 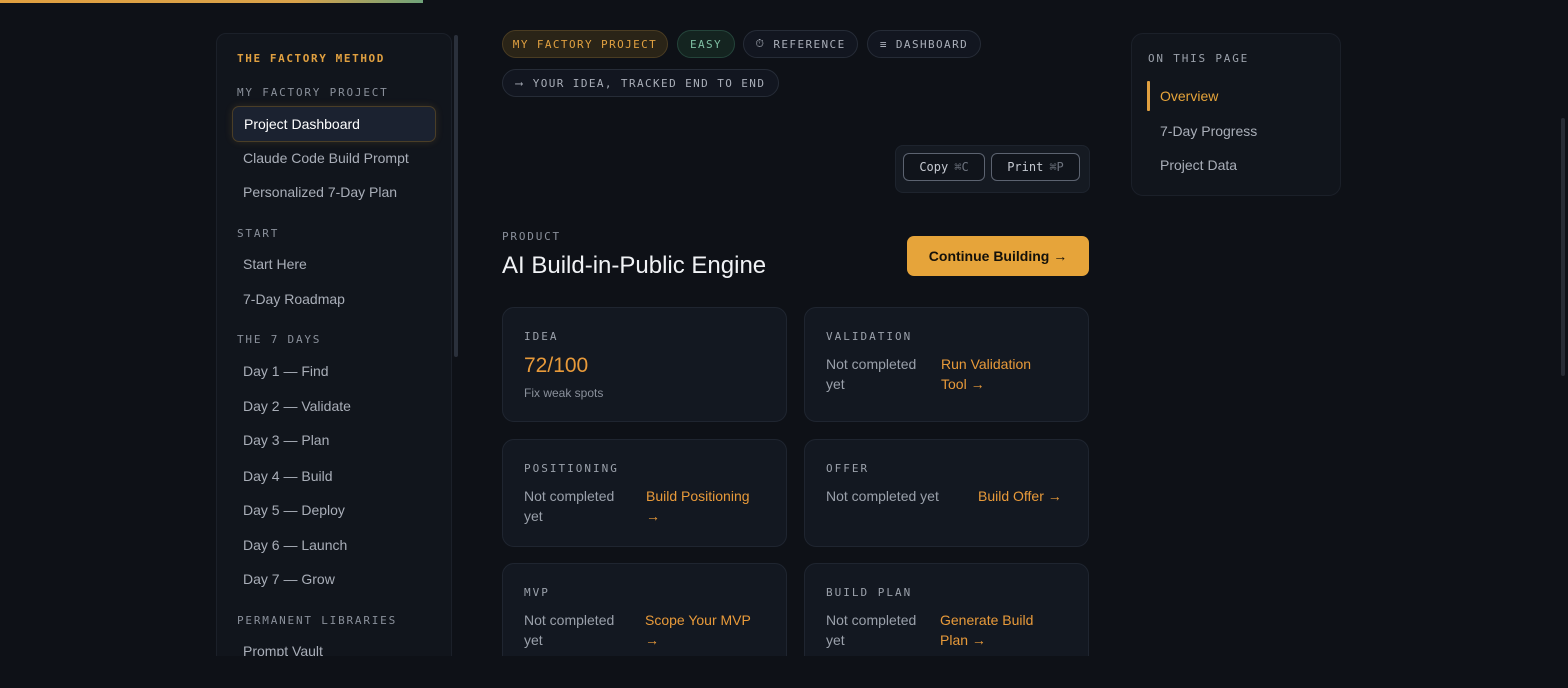 I want to click on print-button: Print ⌘P, so click(x=1035, y=167).